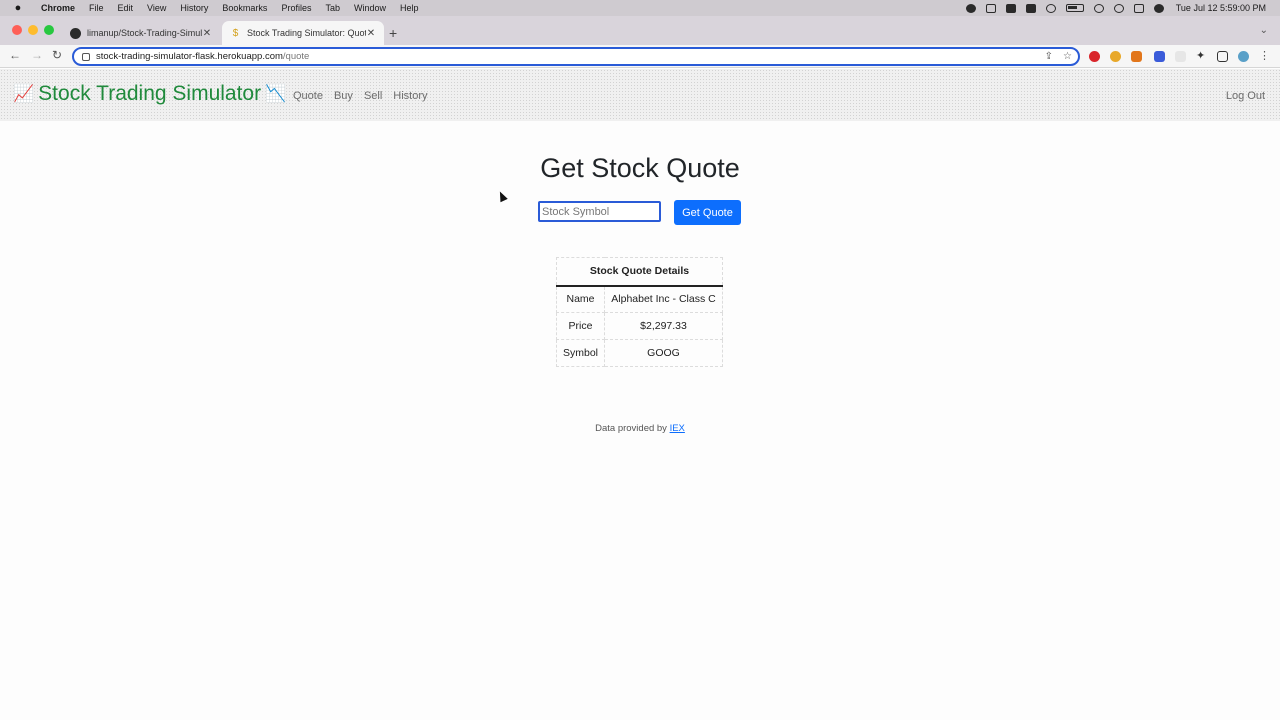 This screenshot has width=1280, height=720. I want to click on brand-link: 📈 Stock Trading Simulator 📉, so click(149, 94).